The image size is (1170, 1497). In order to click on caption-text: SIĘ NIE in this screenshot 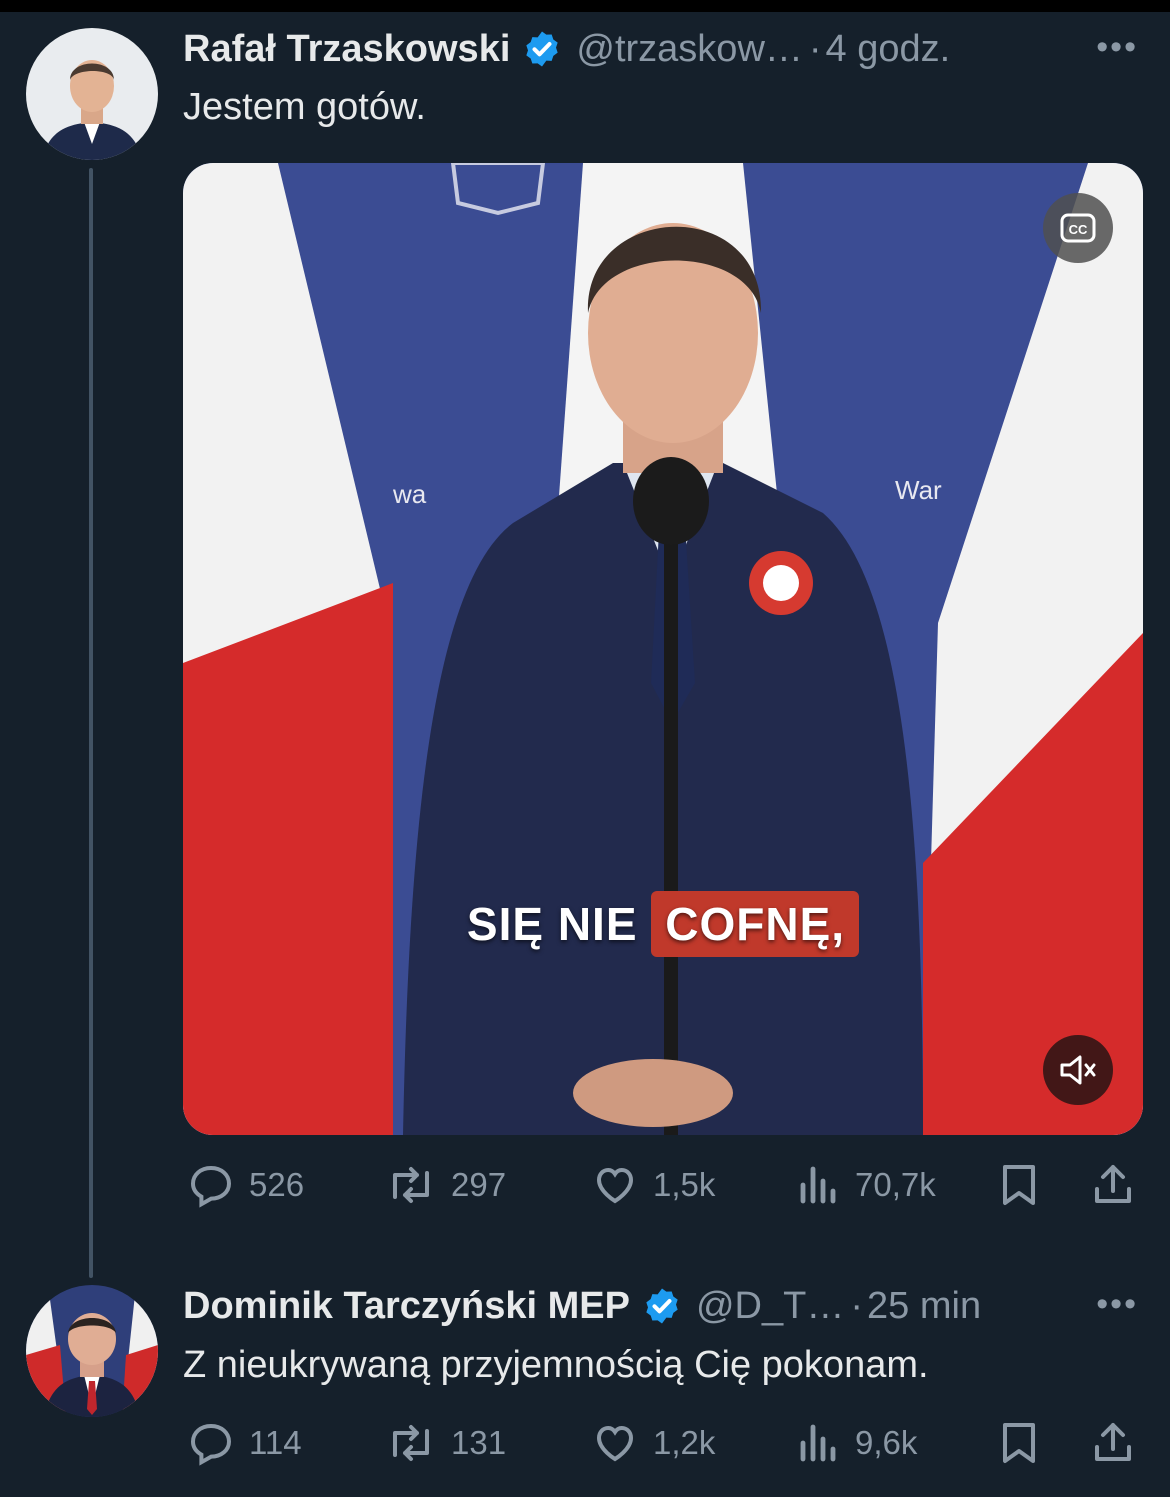, I will do `click(552, 924)`.